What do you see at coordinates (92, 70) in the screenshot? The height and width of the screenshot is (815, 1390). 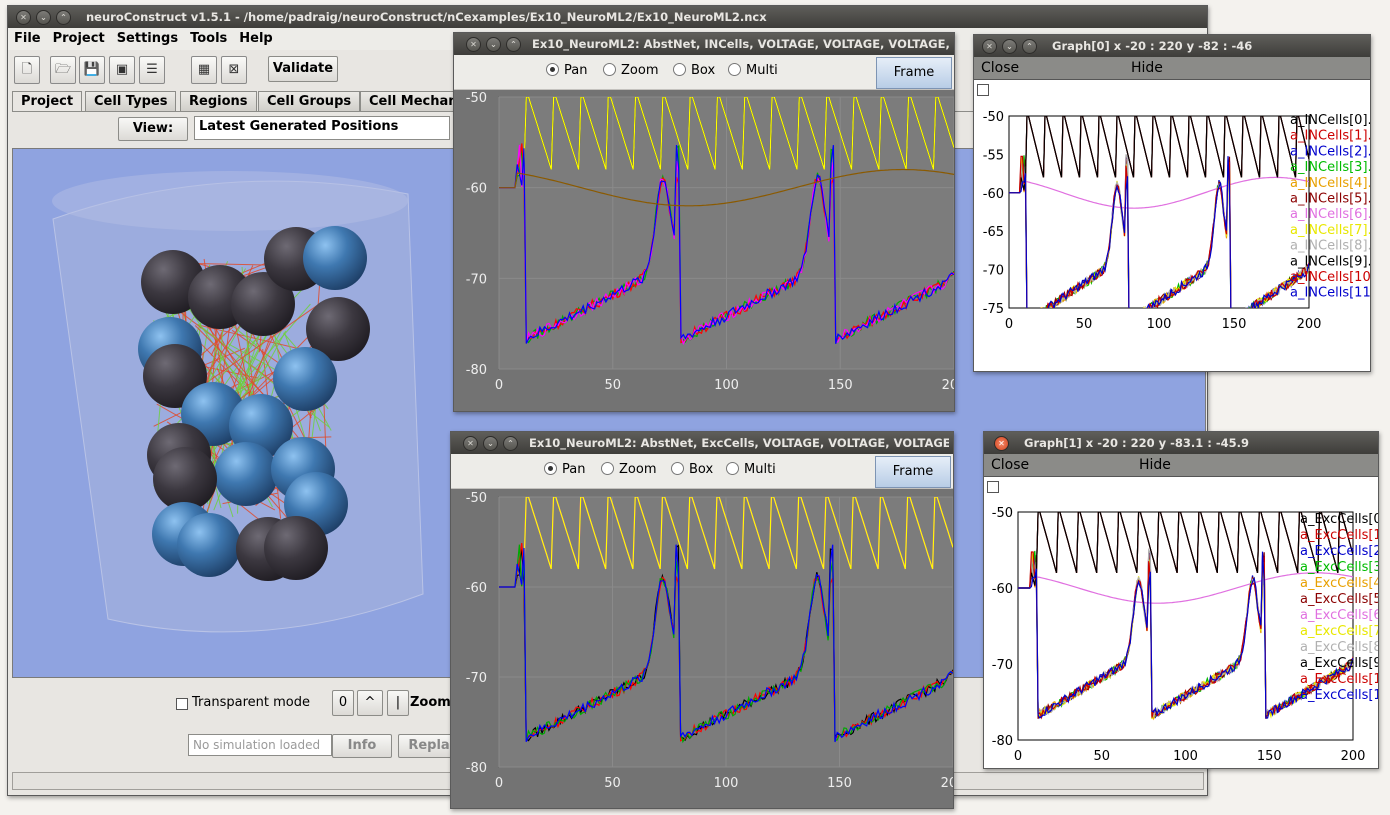 I see `save-project-icon: 💾` at bounding box center [92, 70].